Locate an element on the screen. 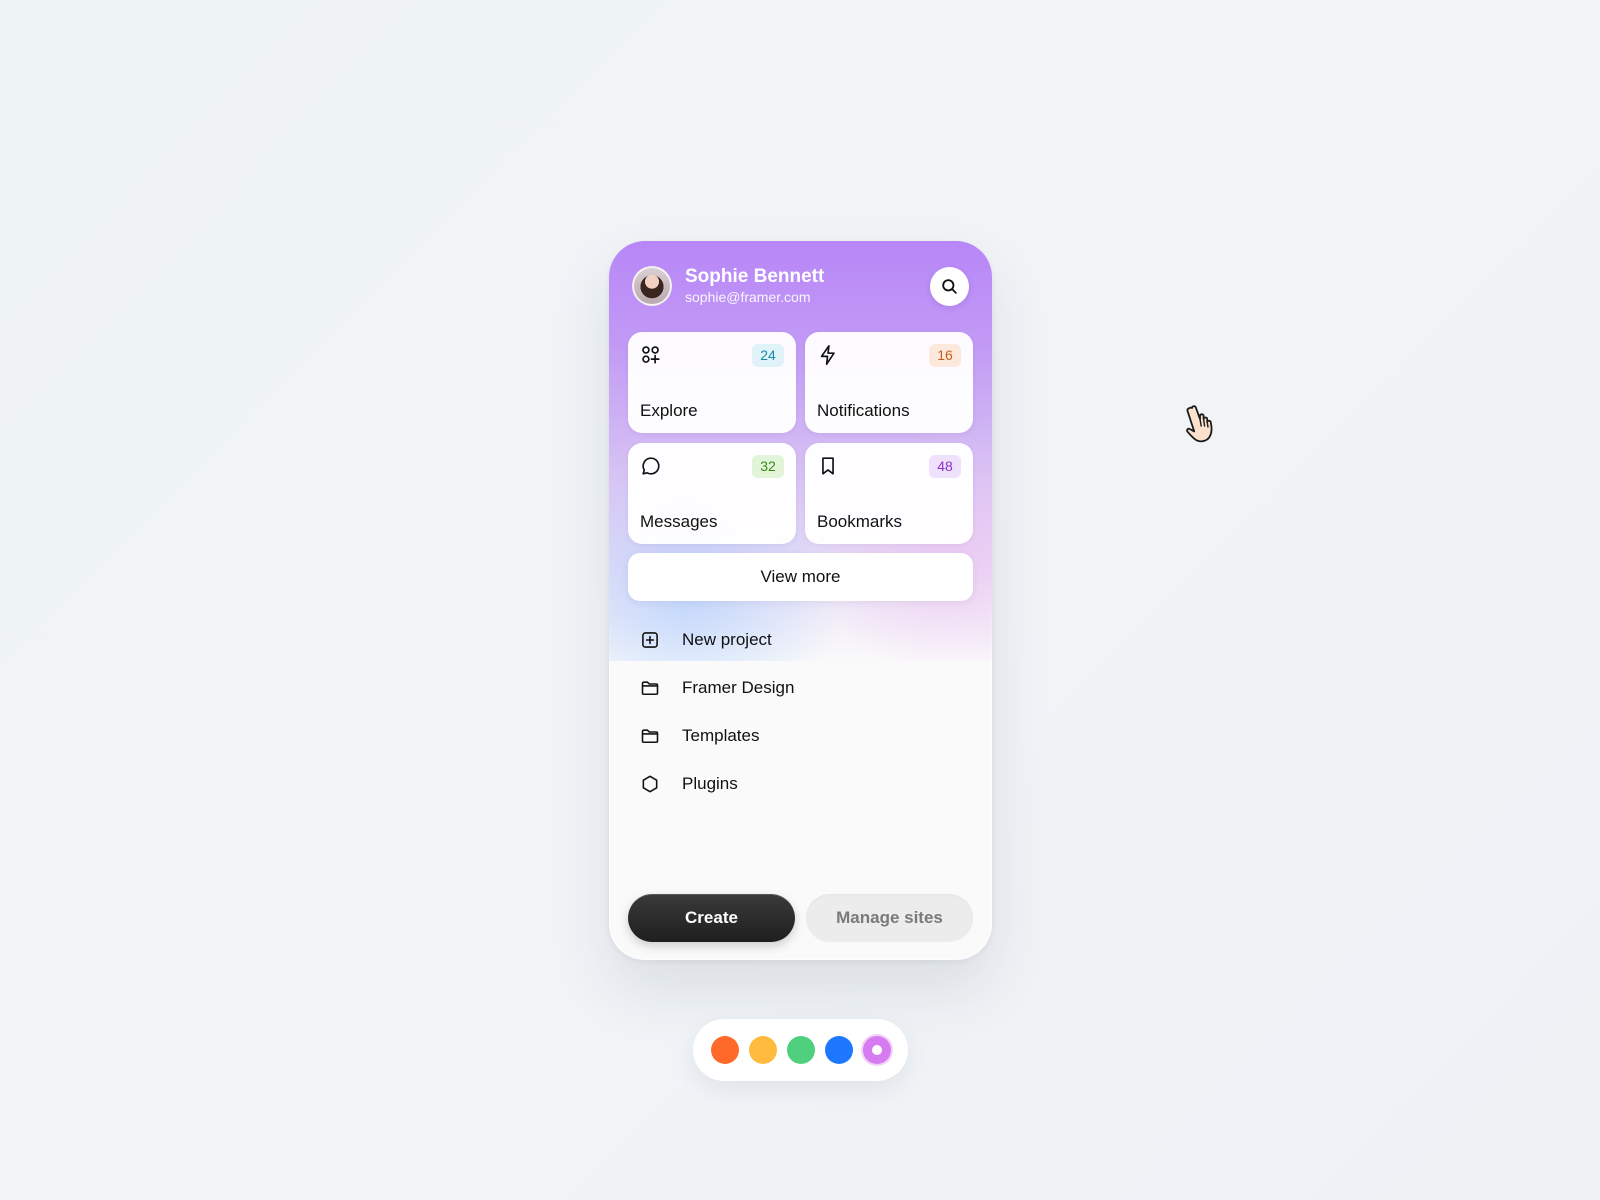  bookmarks-count-badge: 48 is located at coordinates (945, 466).